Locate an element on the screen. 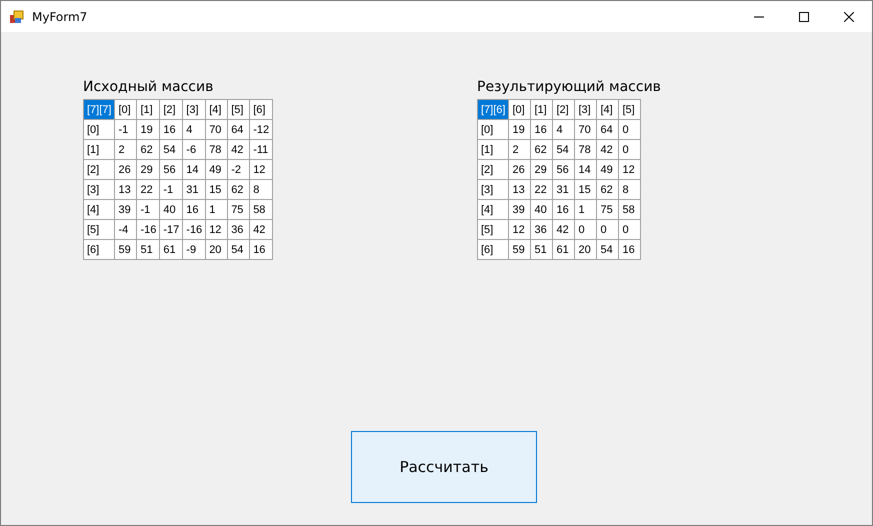  corner-cell: [7][7] is located at coordinates (99, 110).